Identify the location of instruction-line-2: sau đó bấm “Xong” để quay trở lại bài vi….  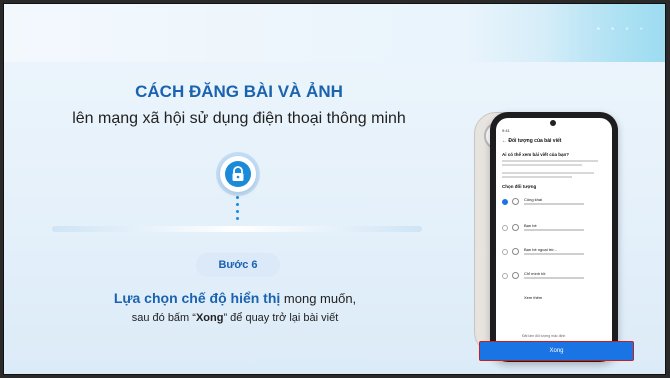
(235, 318).